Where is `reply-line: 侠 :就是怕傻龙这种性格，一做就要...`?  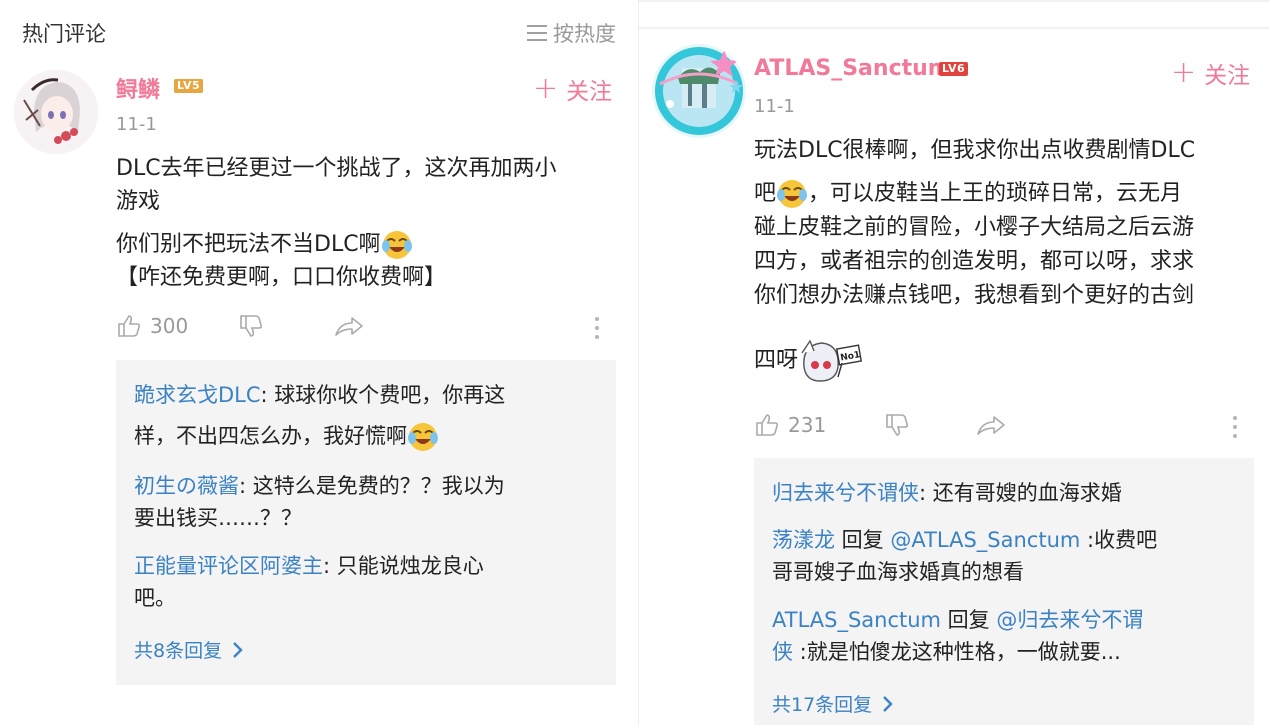
reply-line: 侠 :就是怕傻龙这种性格，一做就要... is located at coordinates (1007, 652).